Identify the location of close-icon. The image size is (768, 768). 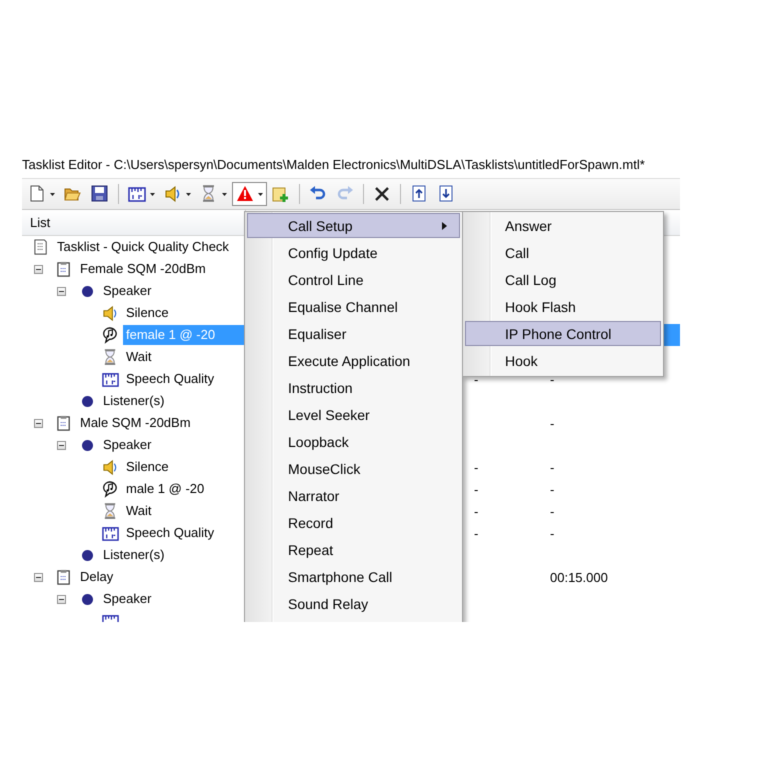
(382, 194).